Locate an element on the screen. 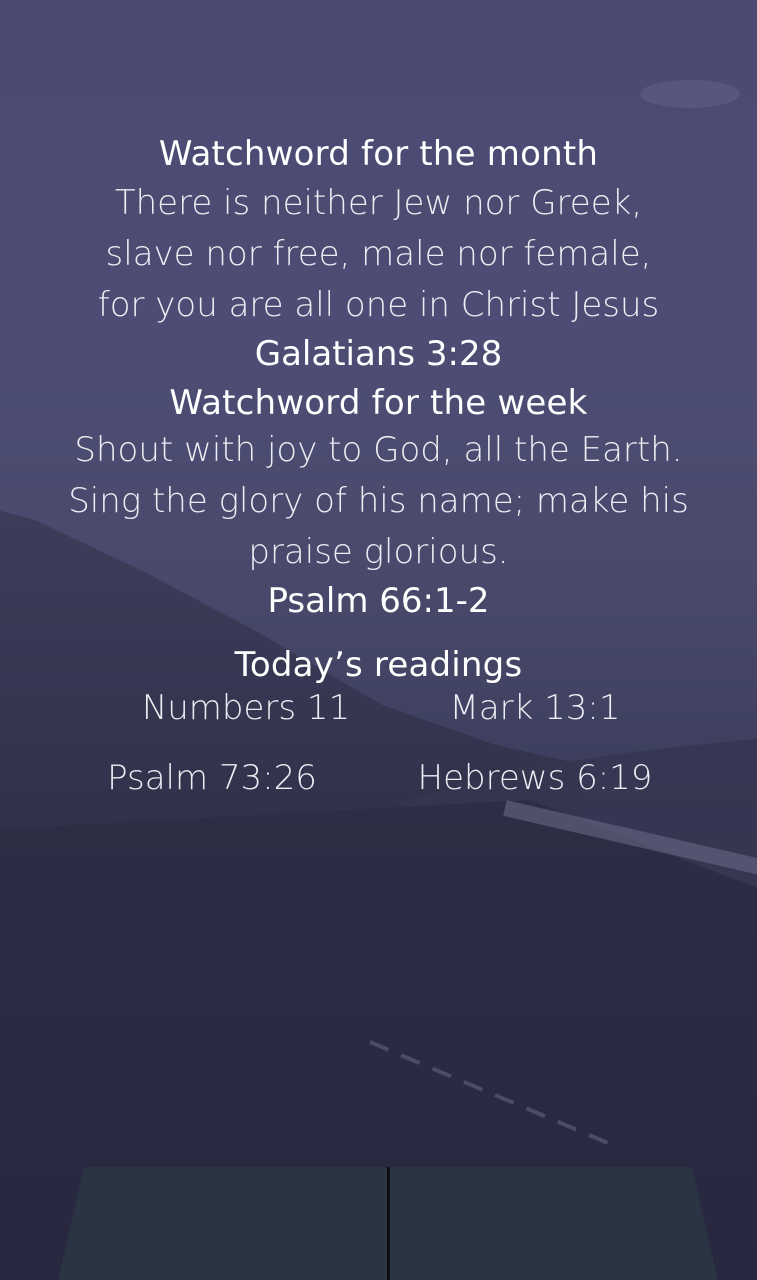 This screenshot has width=757, height=1280. week-reference: Psalm 66:1-2 is located at coordinates (378, 601).